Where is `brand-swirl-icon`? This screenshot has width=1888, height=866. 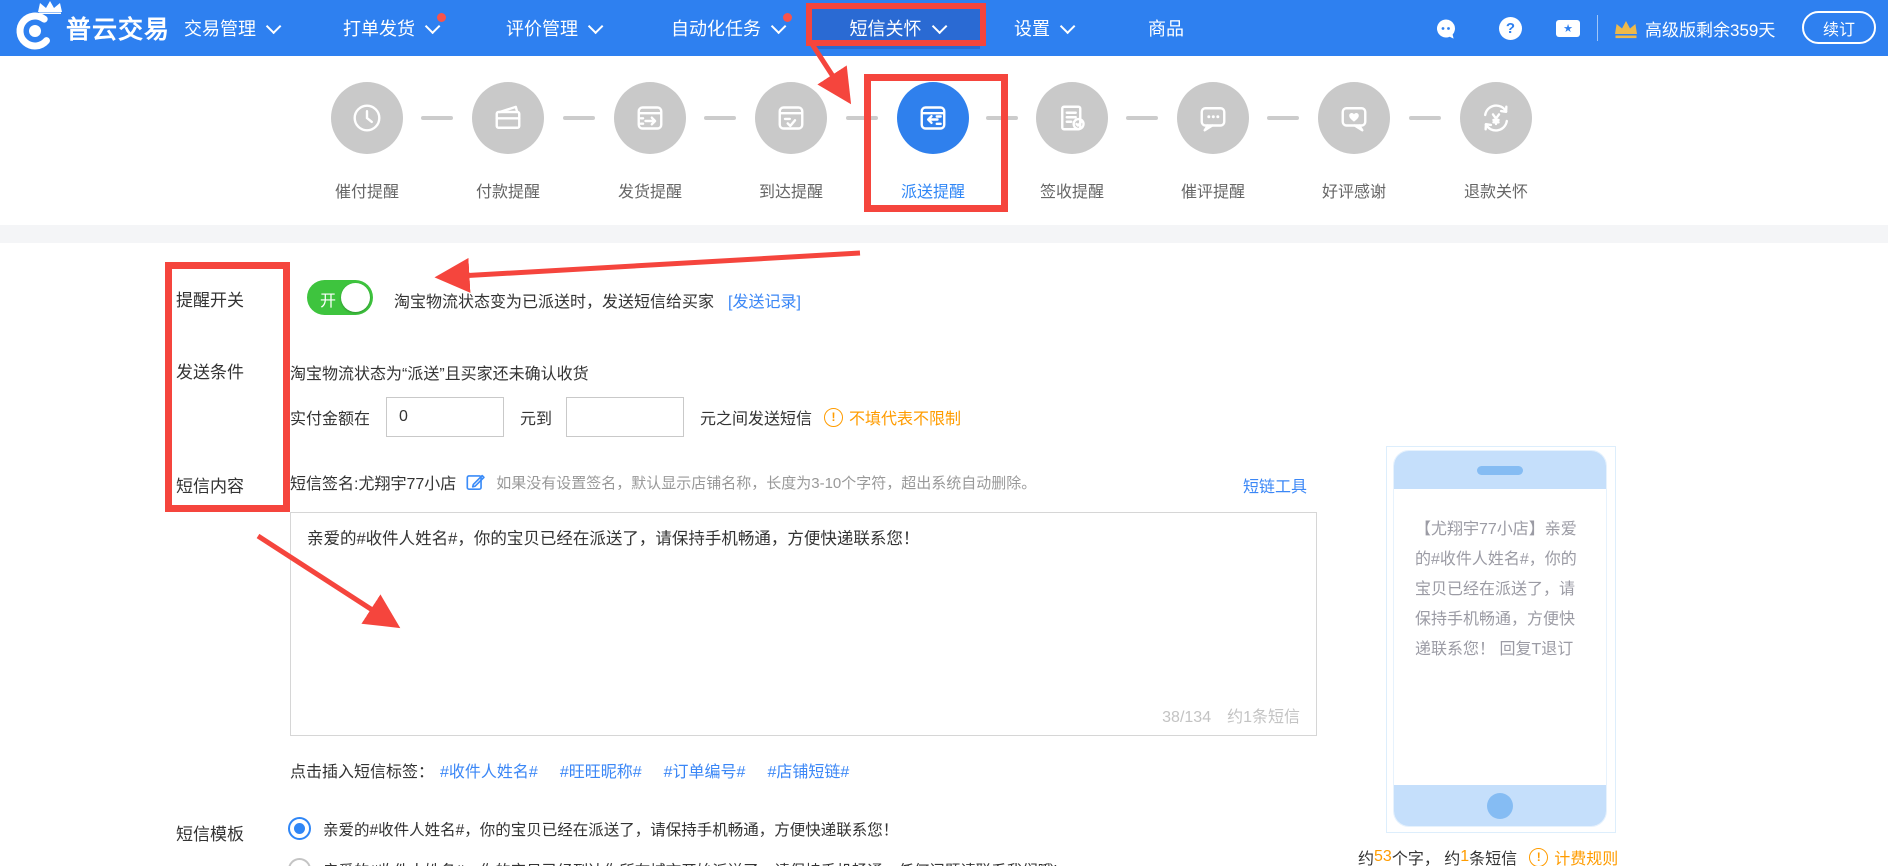
brand-swirl-icon is located at coordinates (35, 31).